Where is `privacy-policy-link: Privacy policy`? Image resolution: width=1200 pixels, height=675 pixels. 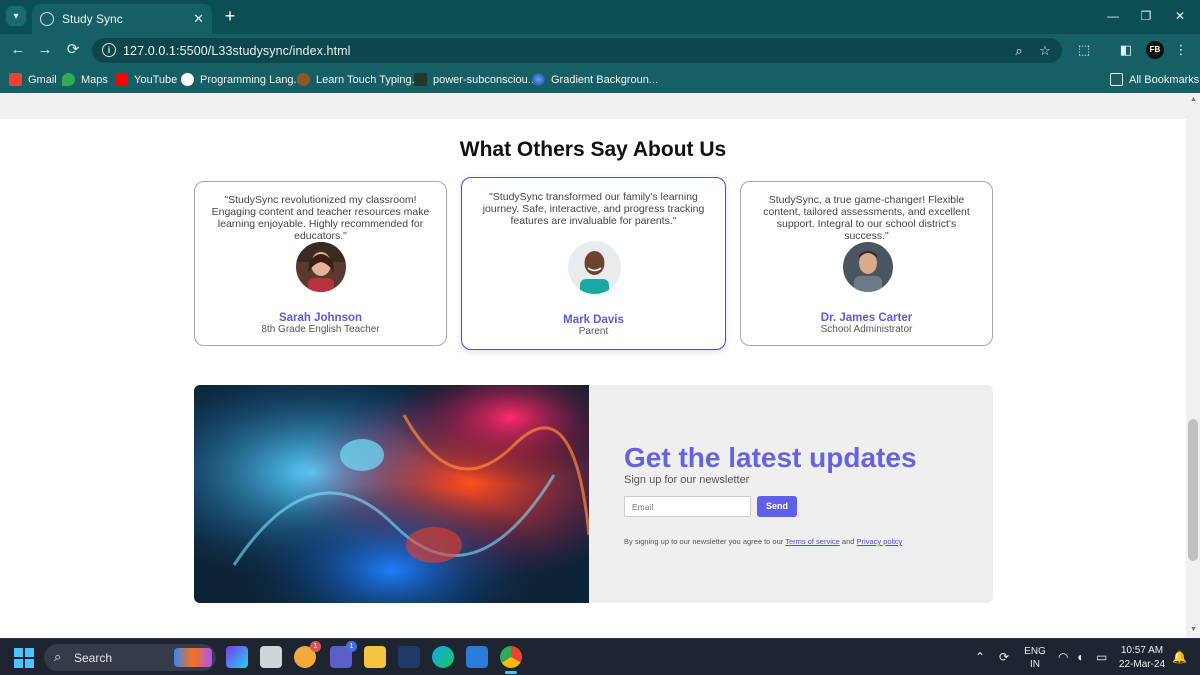
privacy-policy-link: Privacy policy is located at coordinates (880, 541).